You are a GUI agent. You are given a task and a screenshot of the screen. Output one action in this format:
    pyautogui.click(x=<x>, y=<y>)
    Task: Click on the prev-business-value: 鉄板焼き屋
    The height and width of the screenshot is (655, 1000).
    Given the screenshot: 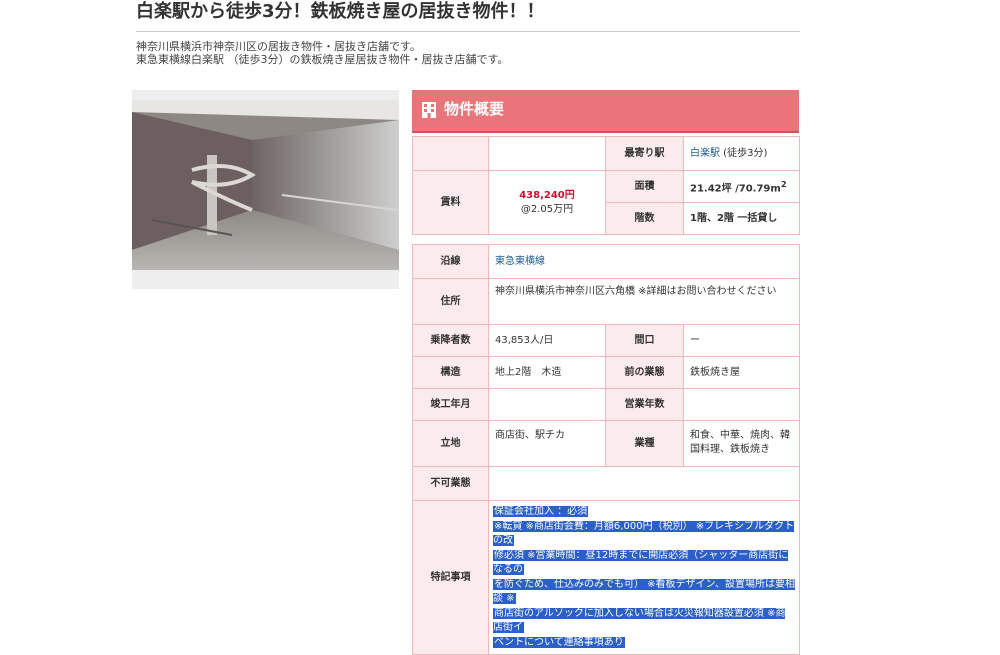 What is the action you would take?
    pyautogui.click(x=741, y=372)
    